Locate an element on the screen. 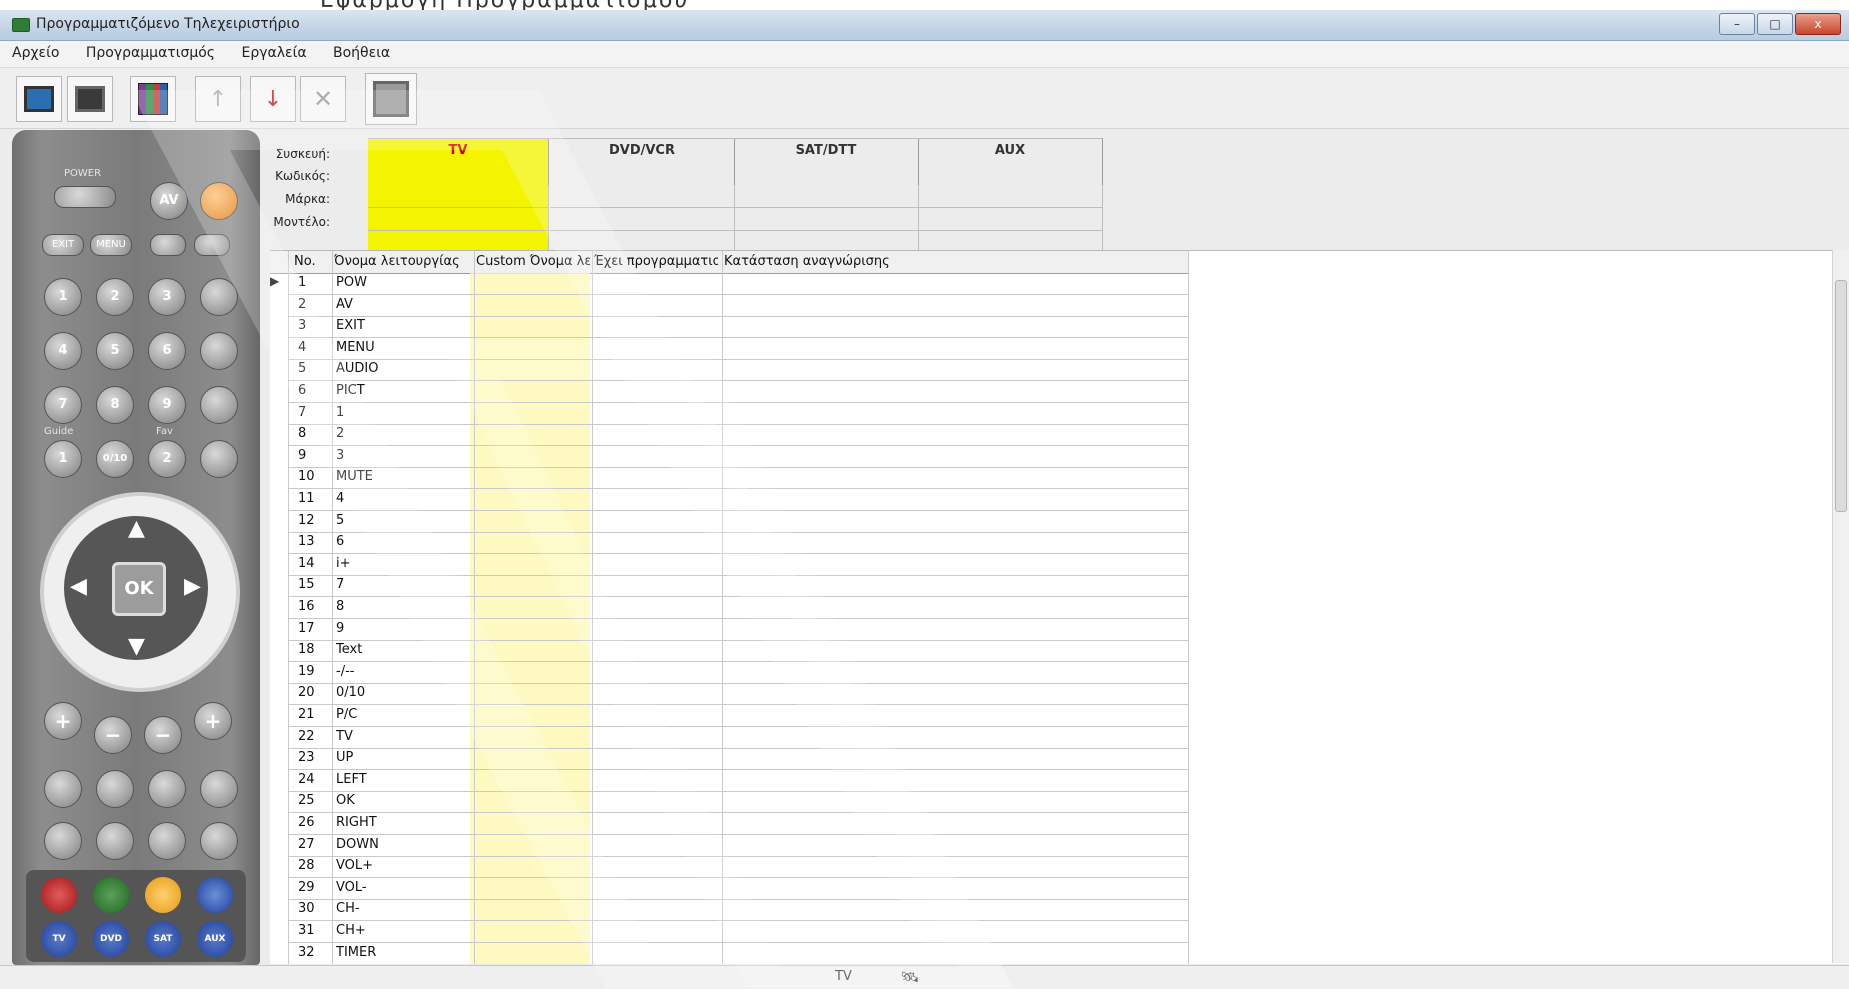 Image resolution: width=1849 pixels, height=989 pixels. table-row: 24 LEFT is located at coordinates (738, 781).